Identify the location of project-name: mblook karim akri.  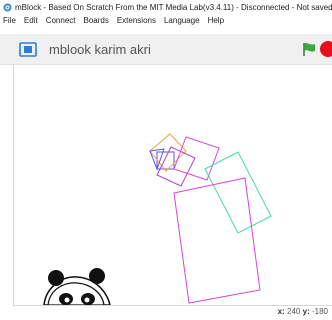
(100, 49).